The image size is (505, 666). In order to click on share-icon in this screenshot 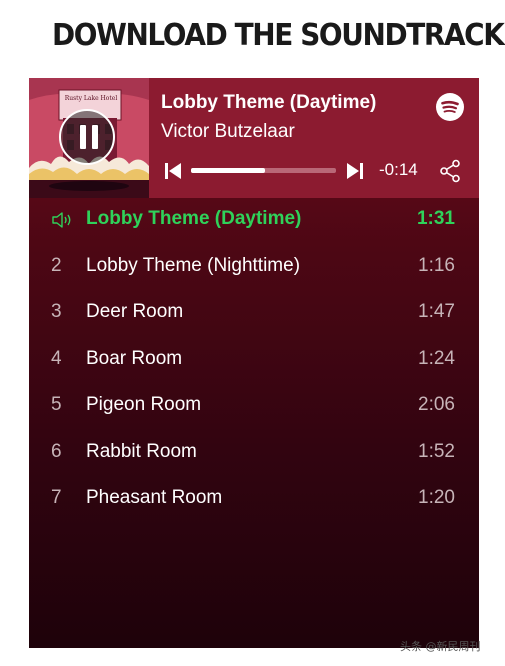, I will do `click(450, 171)`.